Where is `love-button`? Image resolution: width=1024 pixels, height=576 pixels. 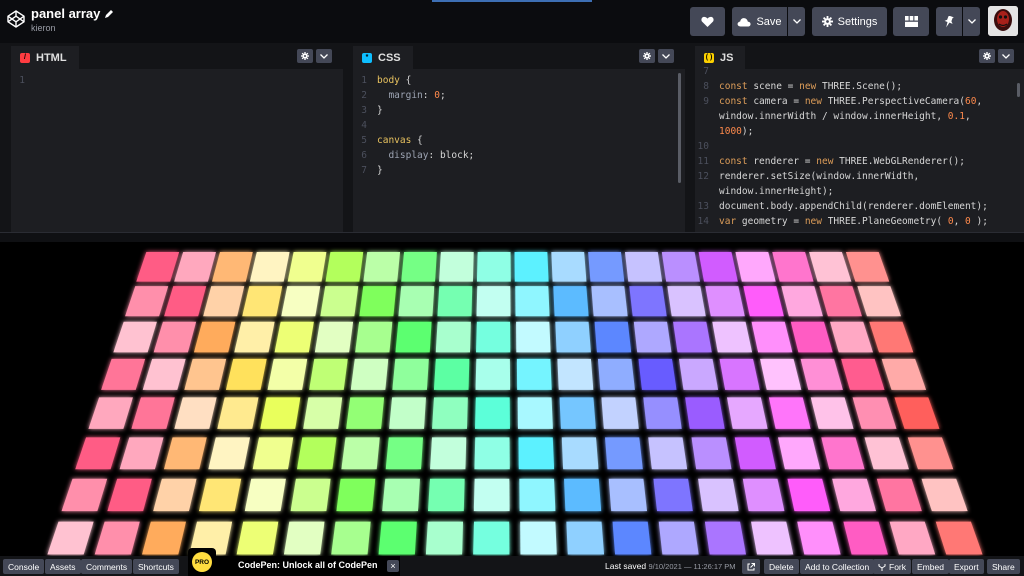
love-button is located at coordinates (707, 21).